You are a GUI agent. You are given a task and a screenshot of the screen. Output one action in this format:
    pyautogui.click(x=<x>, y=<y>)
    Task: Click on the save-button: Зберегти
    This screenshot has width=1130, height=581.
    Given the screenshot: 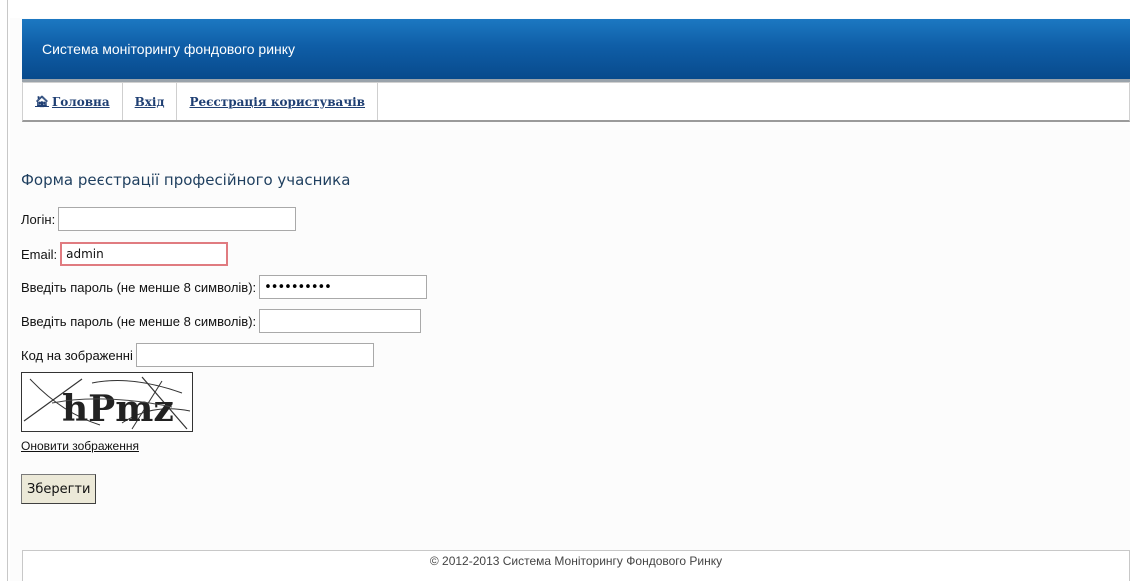 What is the action you would take?
    pyautogui.click(x=59, y=489)
    